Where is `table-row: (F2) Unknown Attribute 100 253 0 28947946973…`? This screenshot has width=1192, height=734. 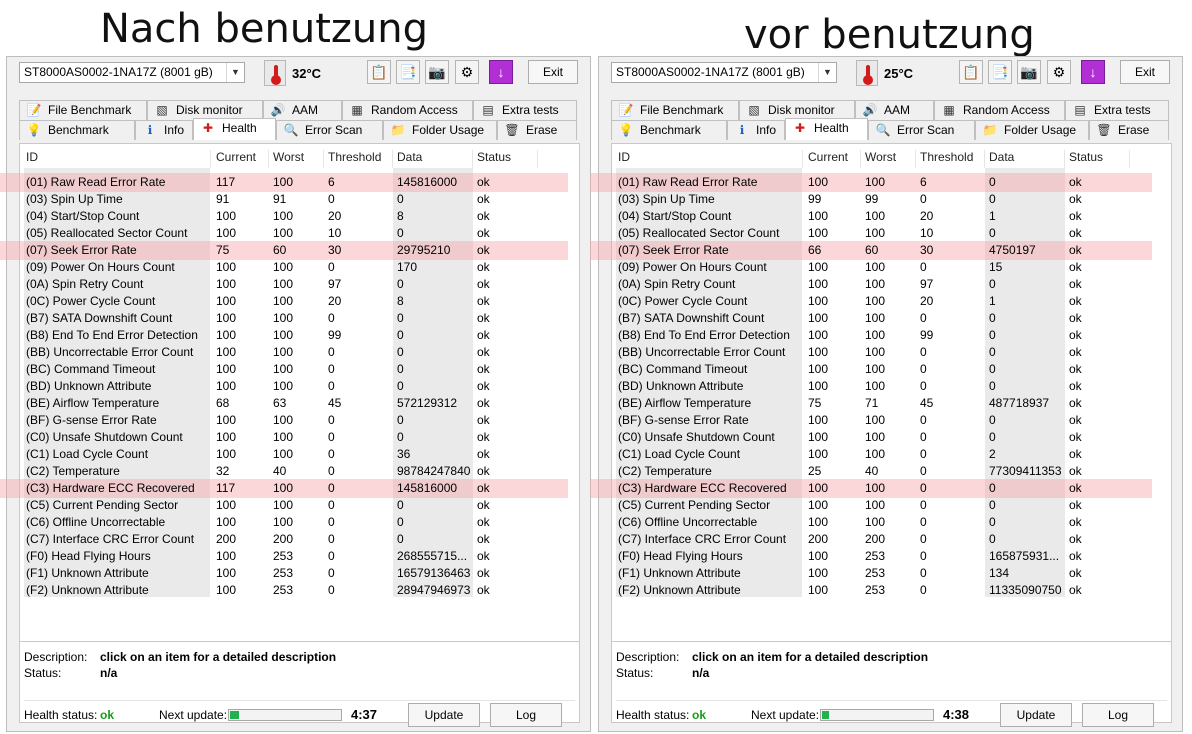
table-row: (F2) Unknown Attribute 100 253 0 28947946973… is located at coordinates (299, 590).